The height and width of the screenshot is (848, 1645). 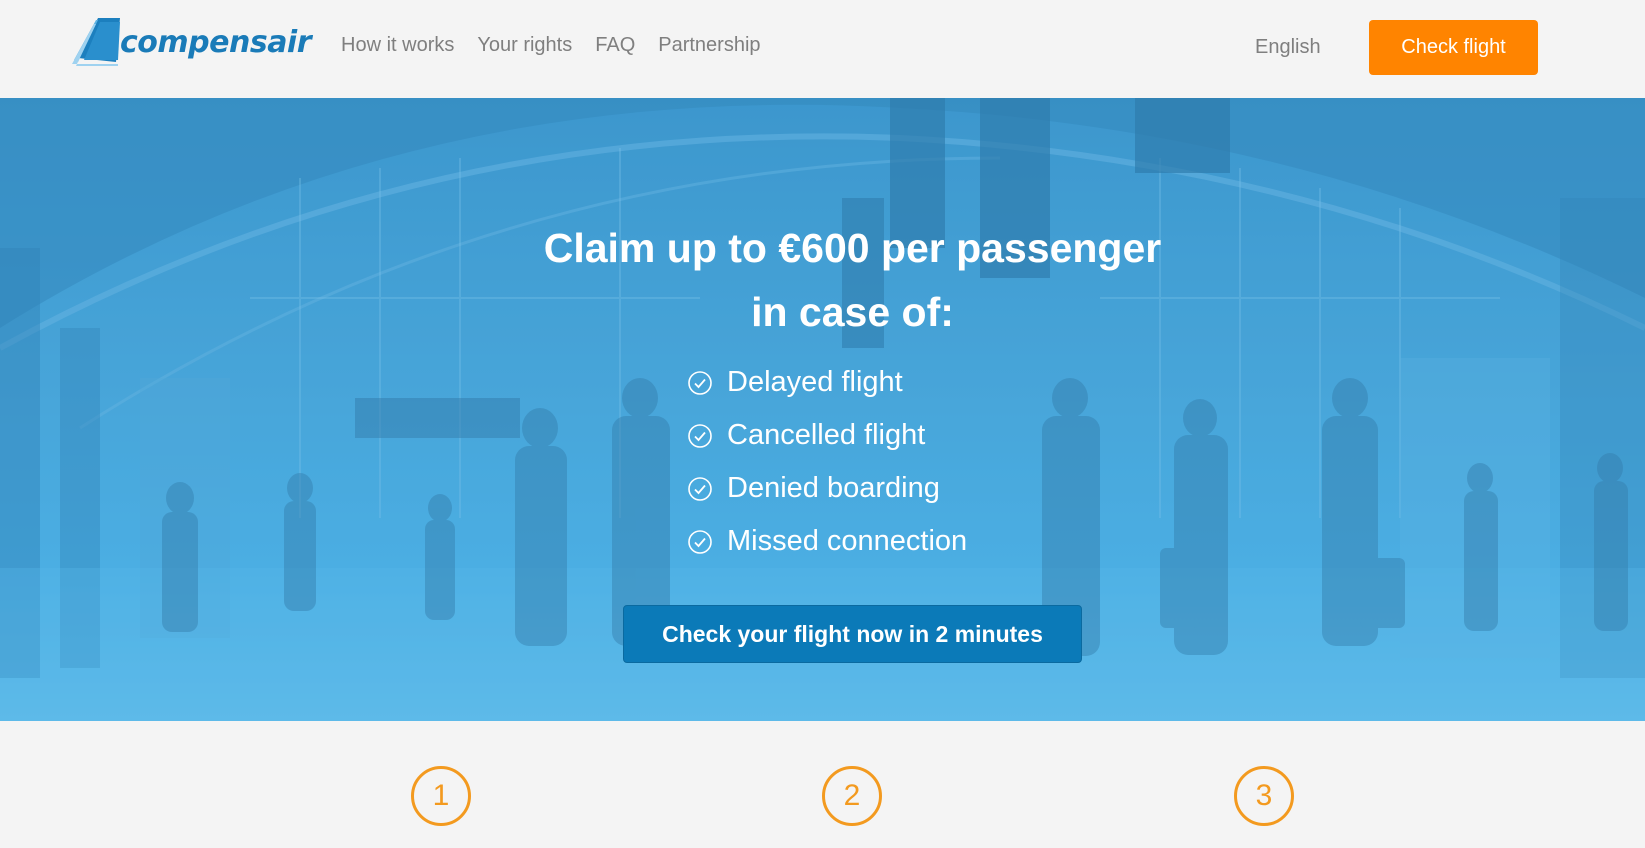 What do you see at coordinates (815, 382) in the screenshot?
I see `feature-label: Delayed flight` at bounding box center [815, 382].